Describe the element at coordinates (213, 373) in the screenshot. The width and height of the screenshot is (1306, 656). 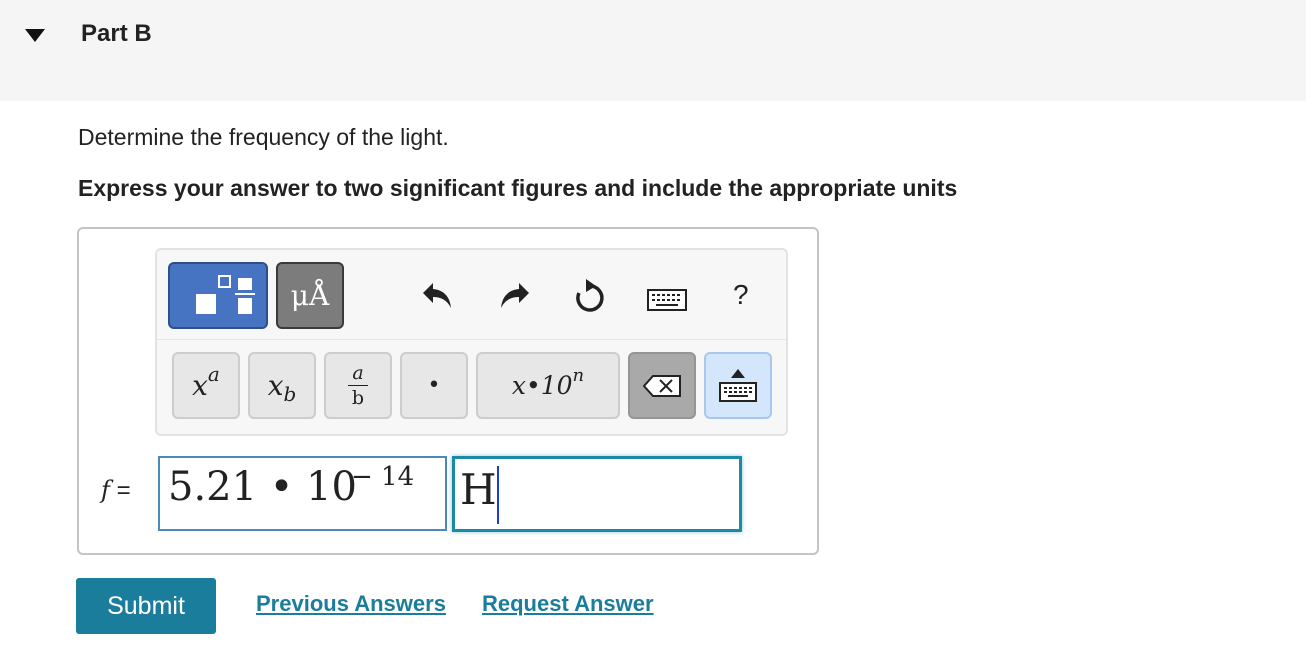
I see `superscript-exp: a` at that location.